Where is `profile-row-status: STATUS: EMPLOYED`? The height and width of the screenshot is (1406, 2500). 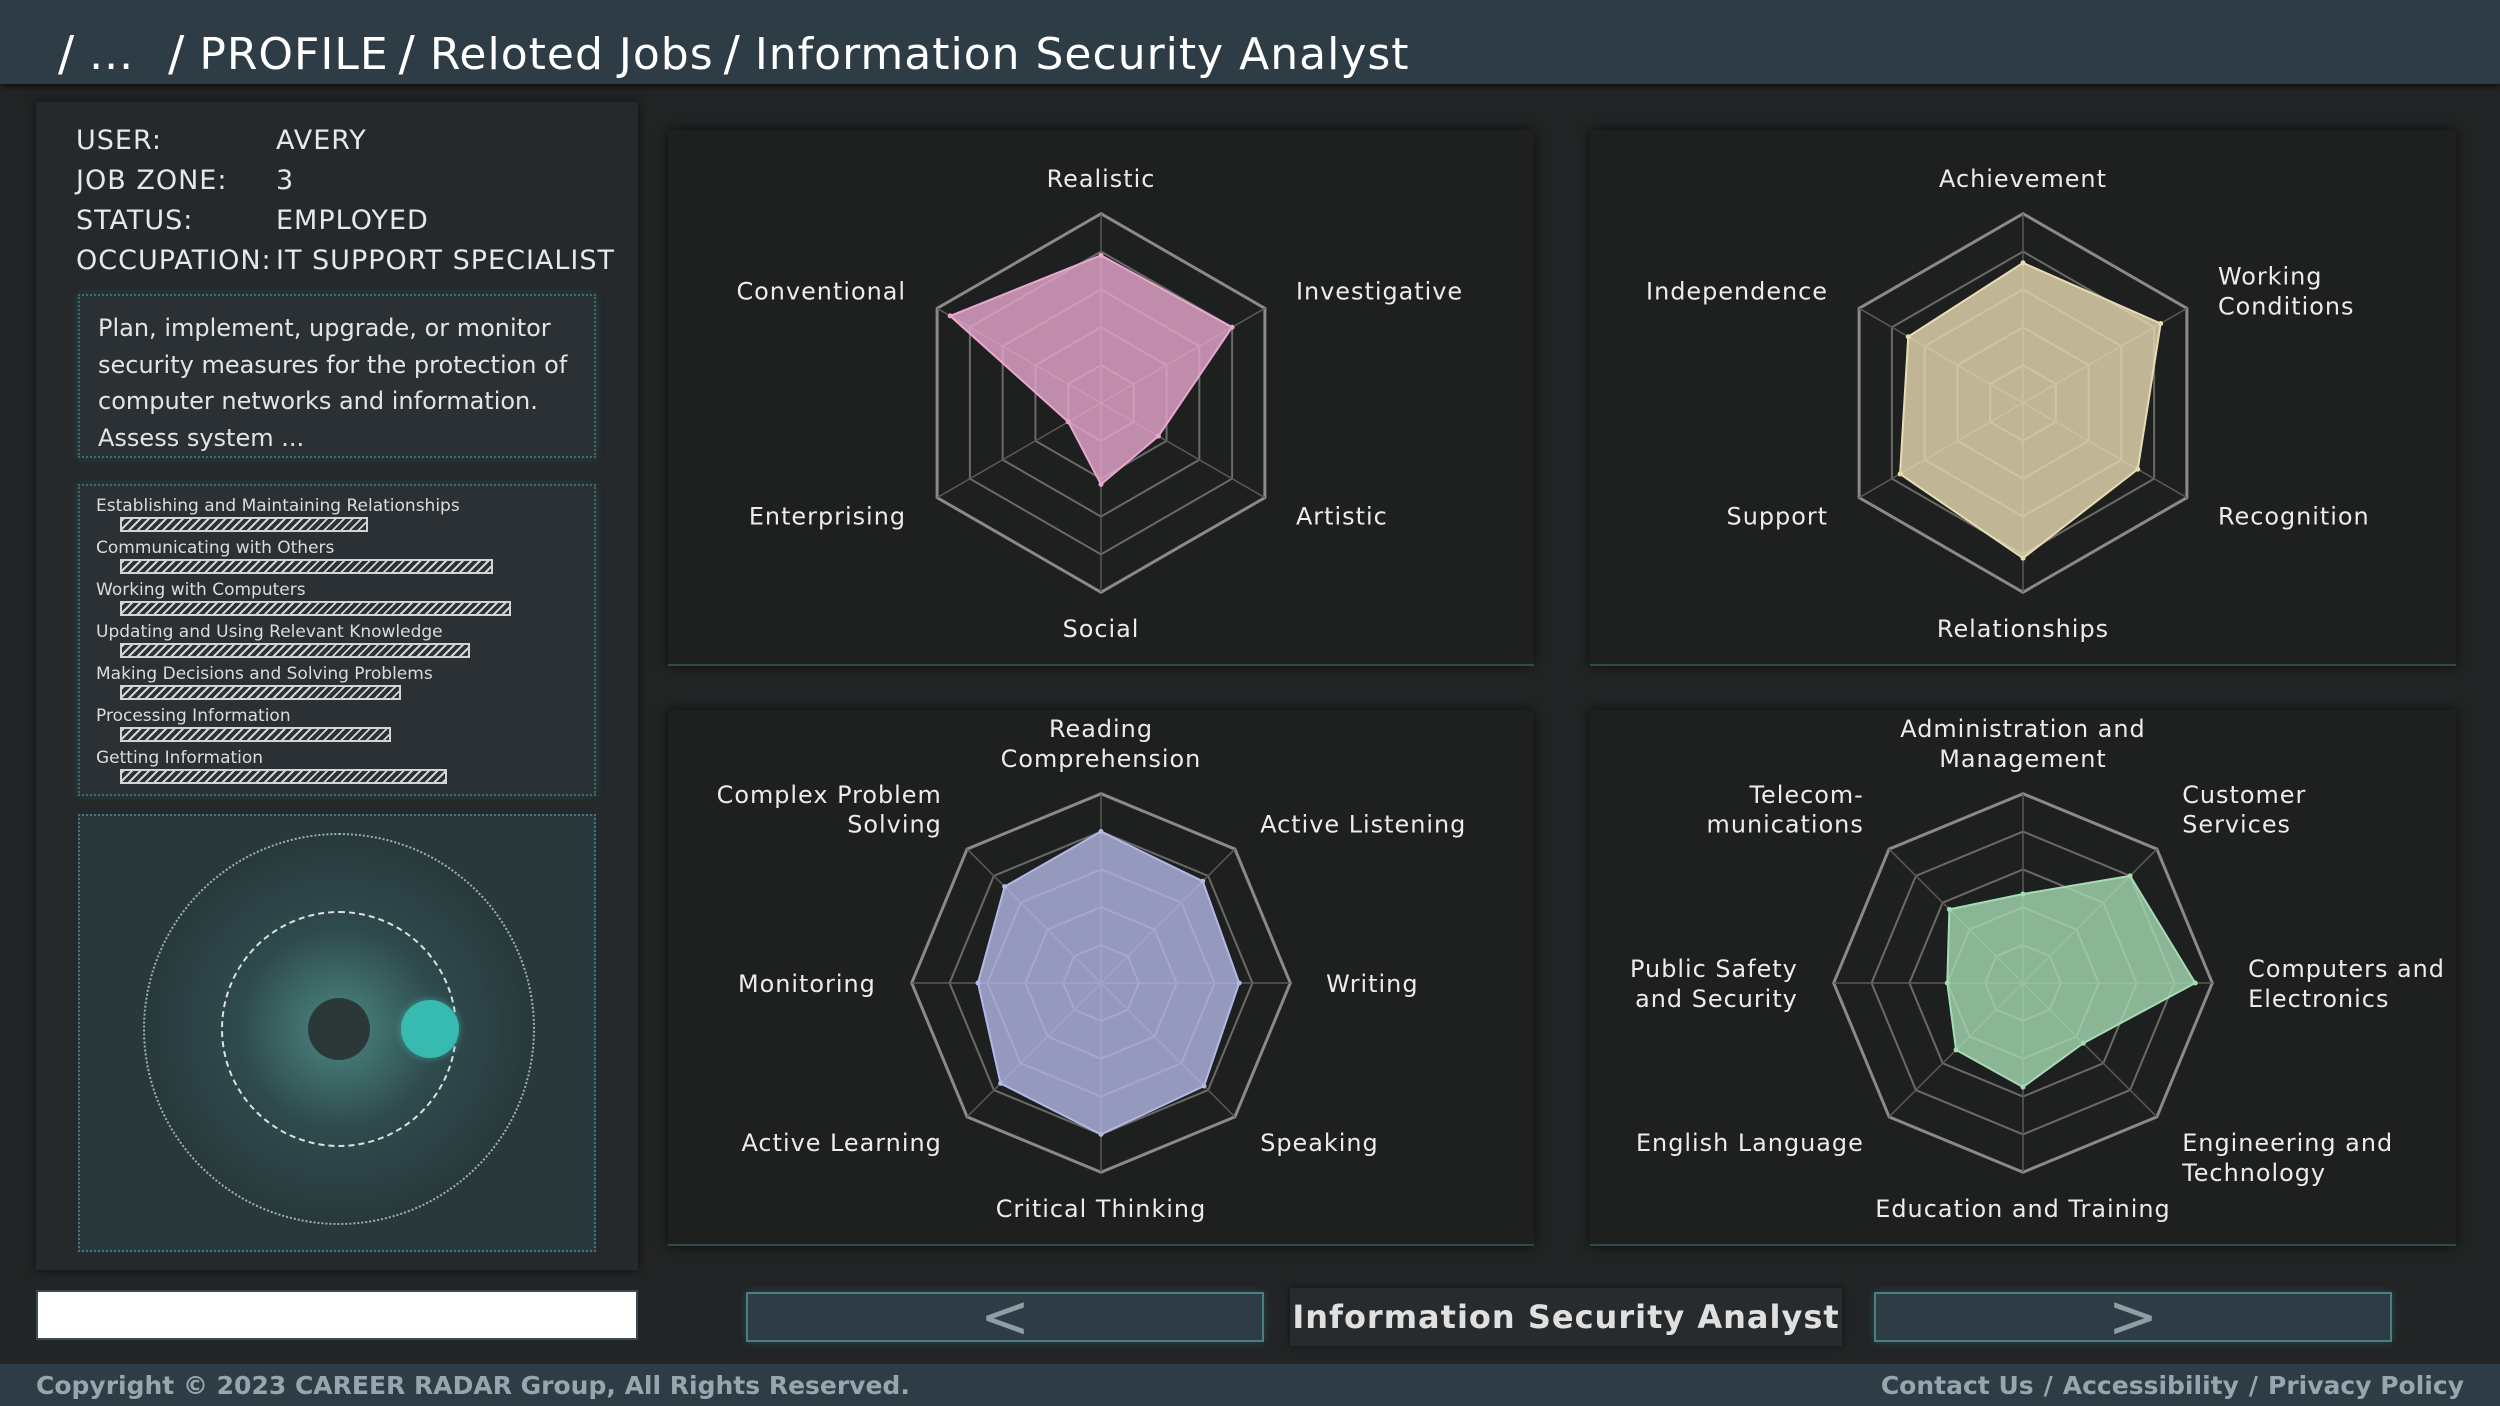
profile-row-status: STATUS: EMPLOYED is located at coordinates (356, 220).